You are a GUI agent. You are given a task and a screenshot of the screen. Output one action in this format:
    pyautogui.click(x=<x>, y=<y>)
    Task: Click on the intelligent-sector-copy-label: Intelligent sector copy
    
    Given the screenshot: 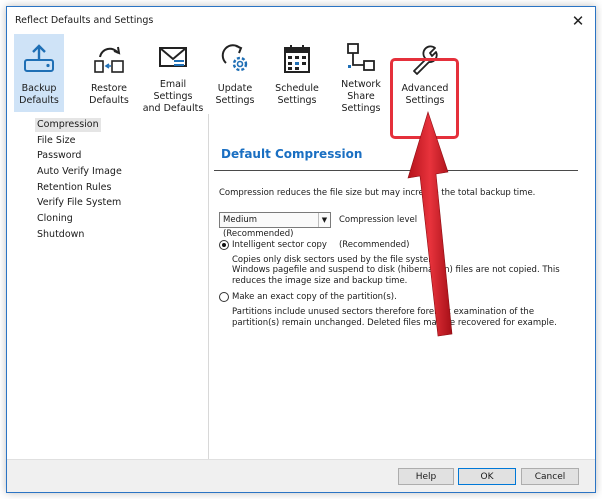 What is the action you would take?
    pyautogui.click(x=279, y=245)
    